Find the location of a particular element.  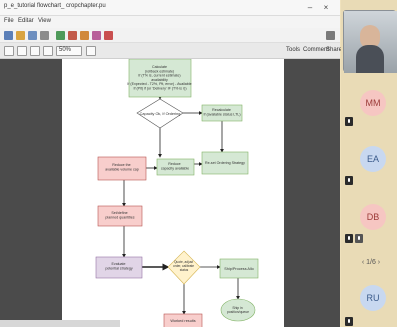

menu-item-view: View is located at coordinates (44, 21).